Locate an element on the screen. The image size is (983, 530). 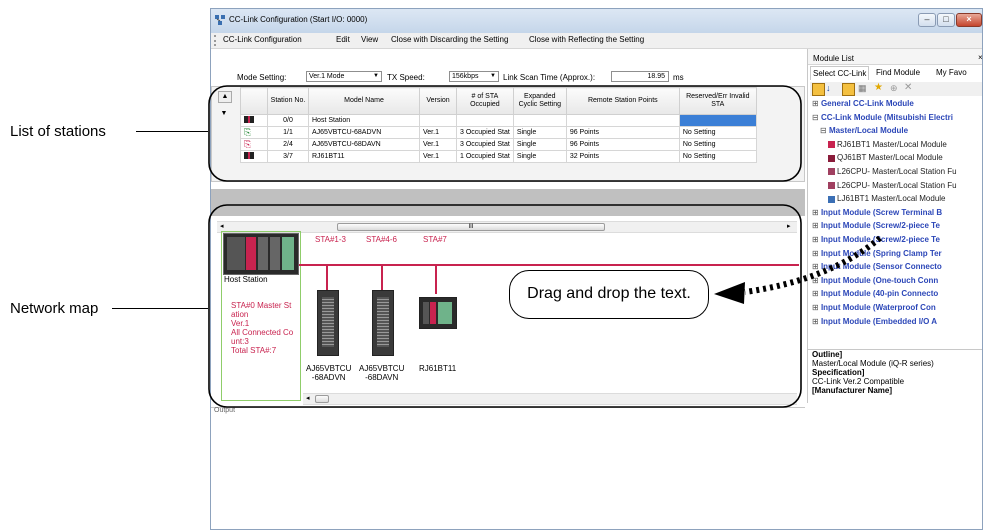
drag-drop-callout: Drag and drop the text. is located at coordinates (609, 294).